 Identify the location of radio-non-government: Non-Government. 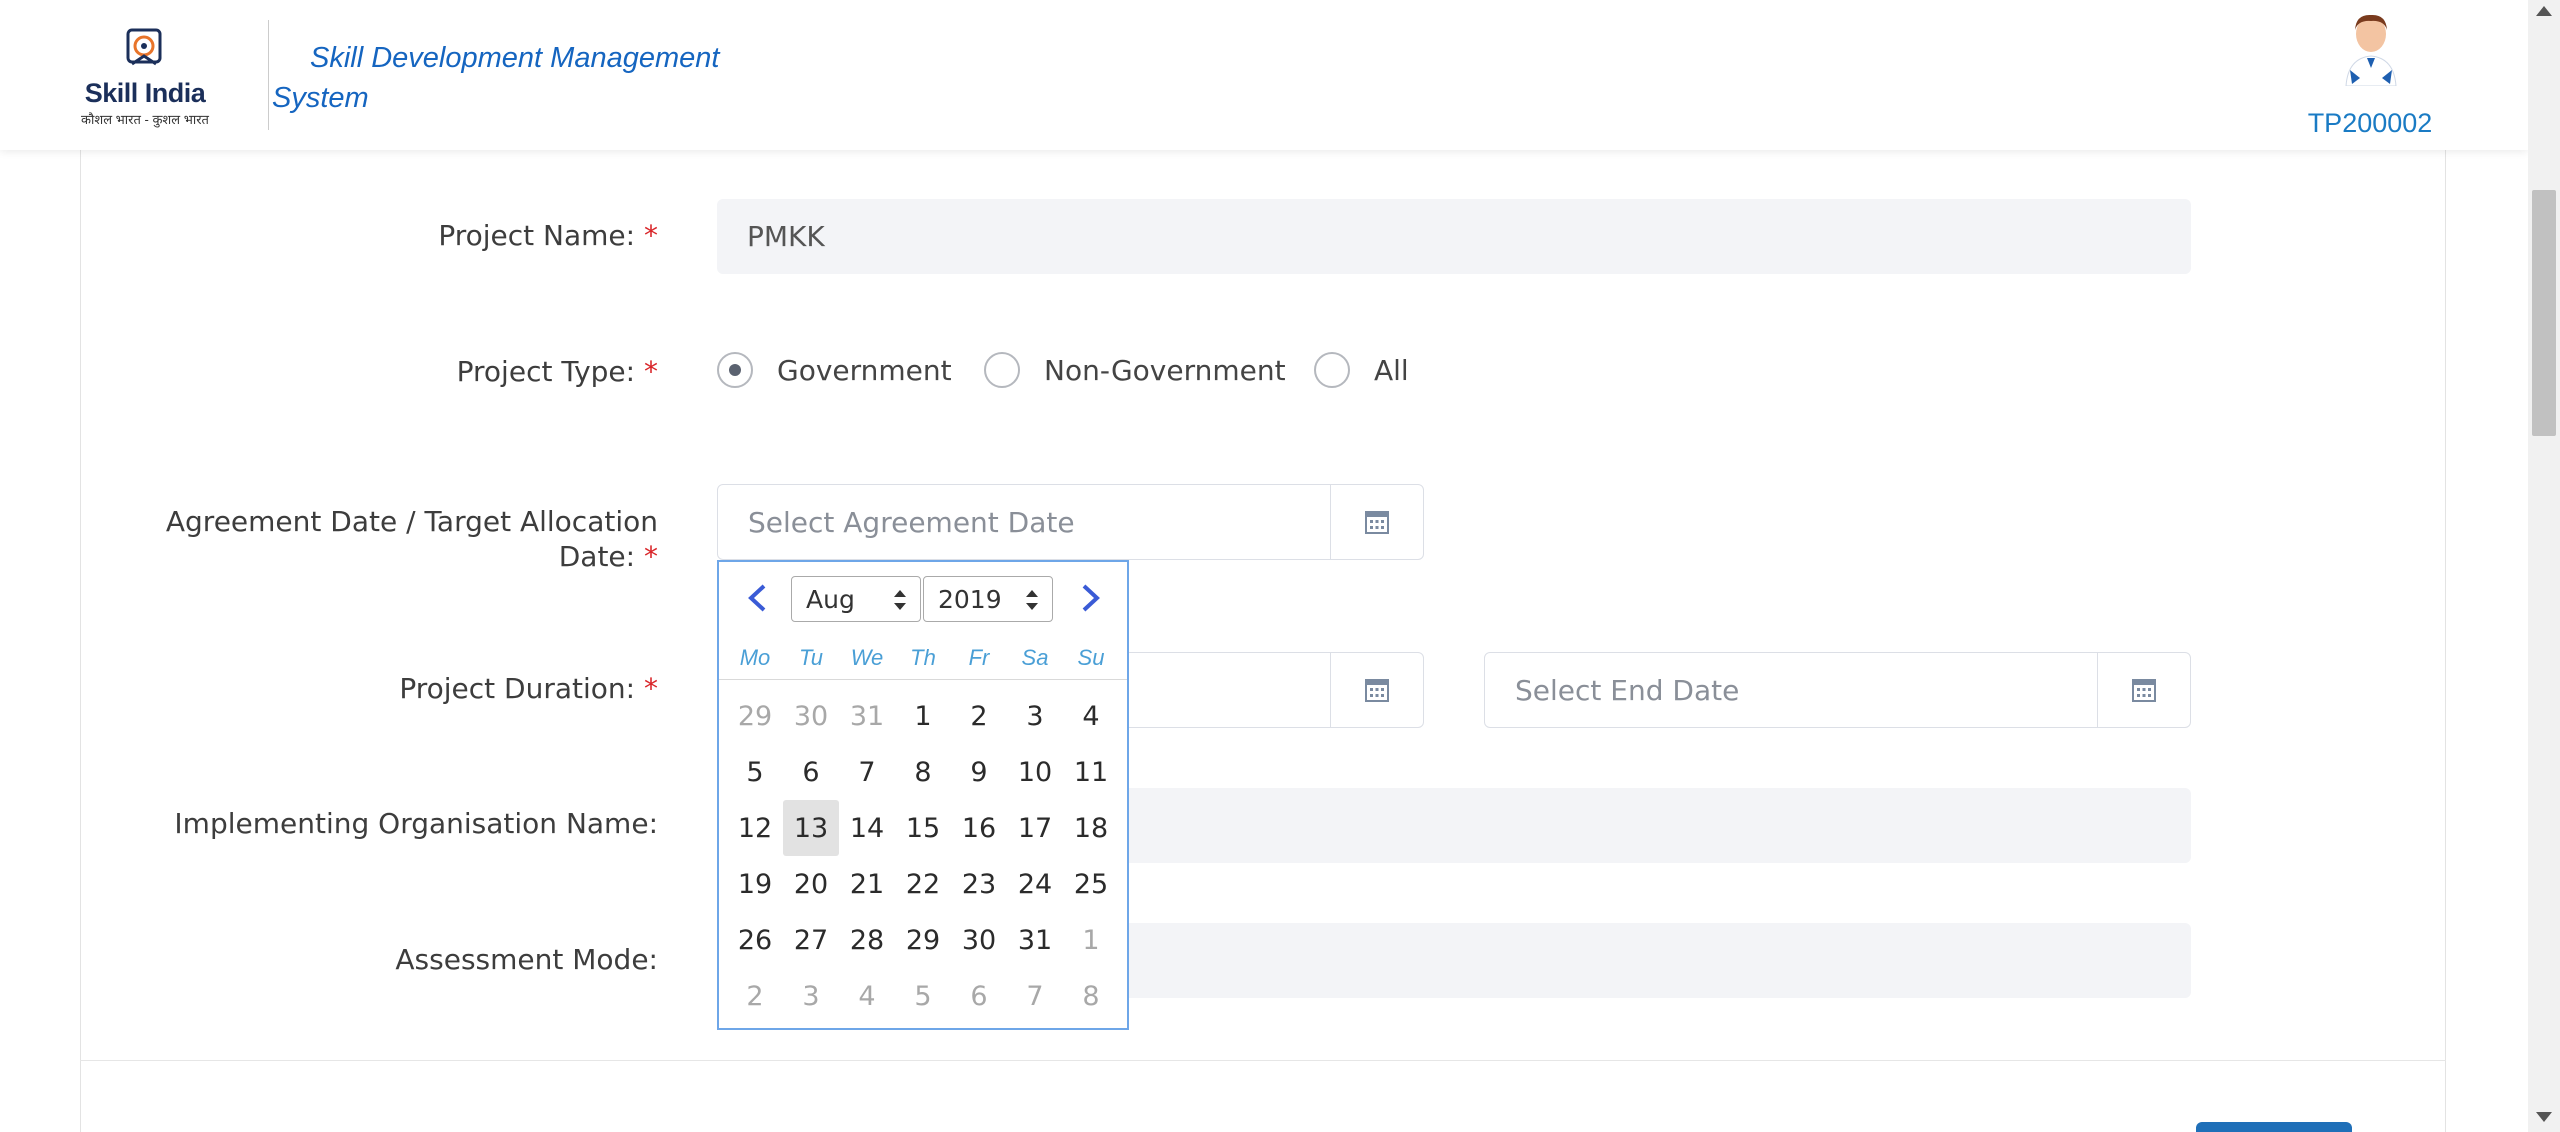
(1135, 370).